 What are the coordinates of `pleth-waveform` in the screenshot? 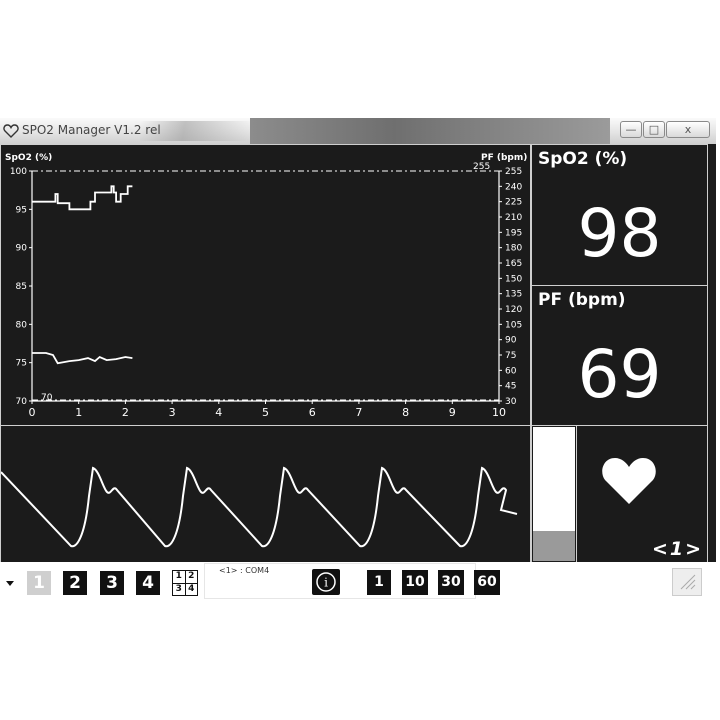 It's located at (259, 507).